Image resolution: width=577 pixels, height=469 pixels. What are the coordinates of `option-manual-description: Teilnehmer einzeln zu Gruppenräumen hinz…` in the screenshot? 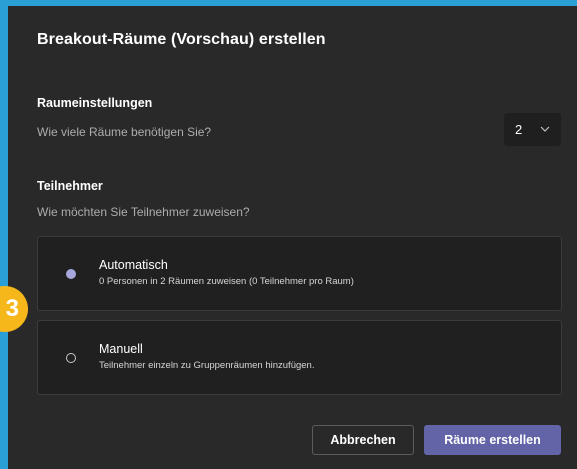 It's located at (207, 365).